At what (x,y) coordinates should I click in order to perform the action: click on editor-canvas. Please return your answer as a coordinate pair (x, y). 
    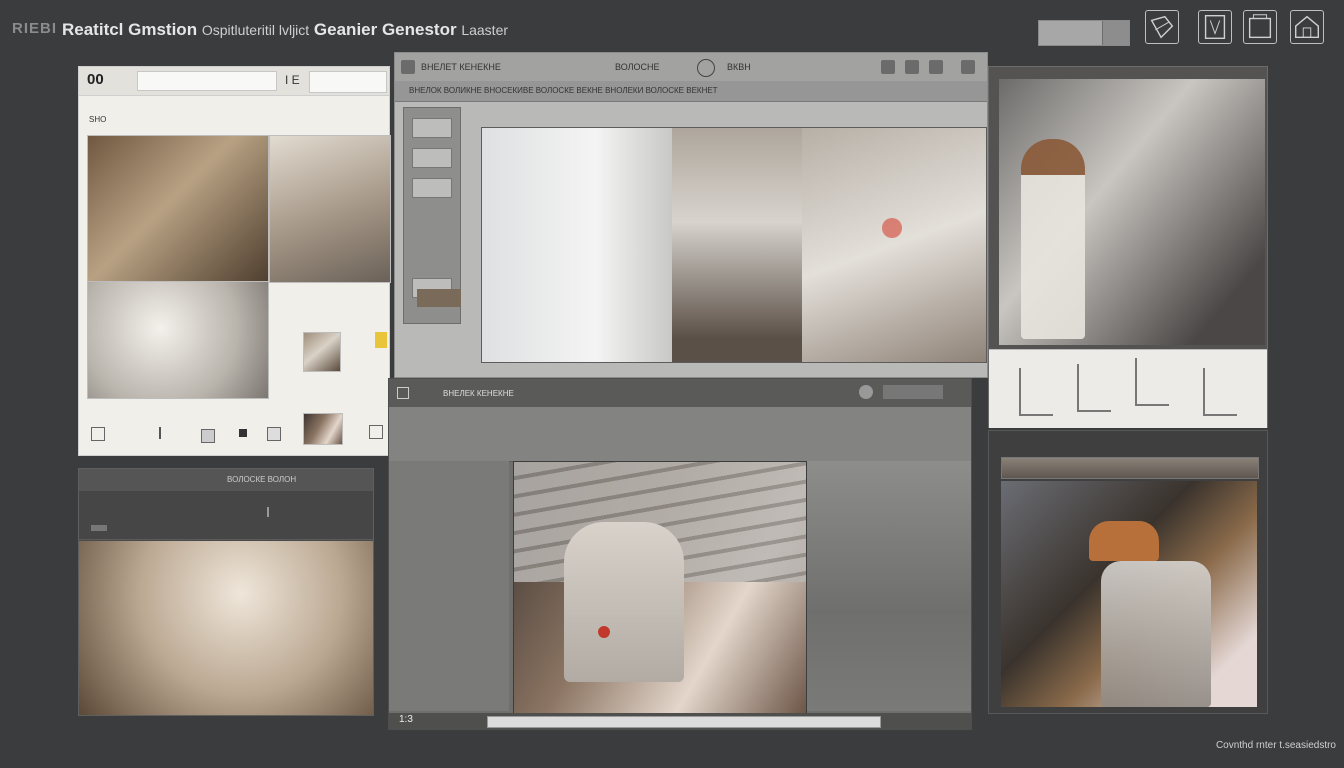
    Looking at the image, I should click on (734, 245).